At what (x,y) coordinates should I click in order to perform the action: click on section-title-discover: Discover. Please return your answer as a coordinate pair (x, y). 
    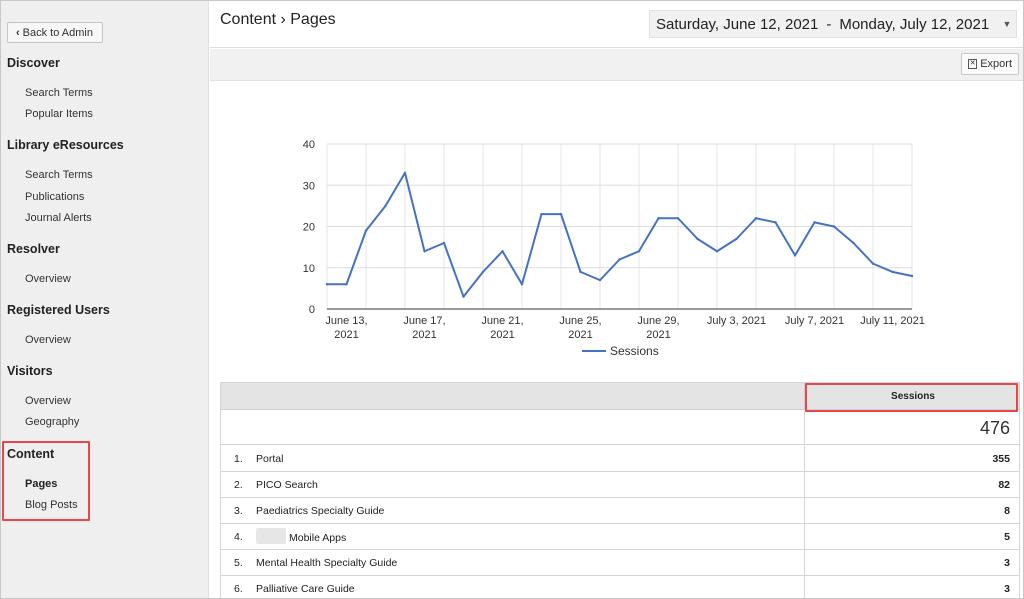
    Looking at the image, I should click on (33, 63).